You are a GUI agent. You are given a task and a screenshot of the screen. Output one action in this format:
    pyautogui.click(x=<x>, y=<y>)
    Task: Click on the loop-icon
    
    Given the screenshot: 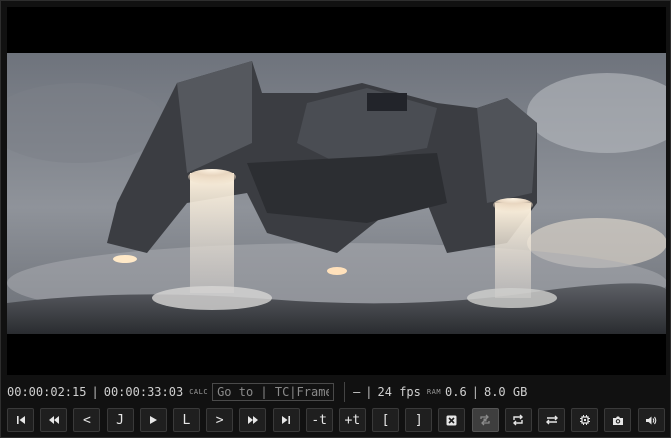 What is the action you would take?
    pyautogui.click(x=518, y=420)
    